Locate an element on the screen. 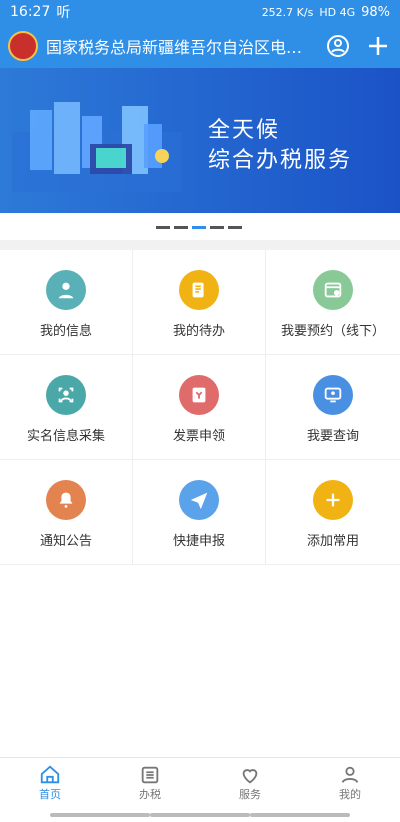 Image resolution: width=400 pixels, height=822 pixels. grid-item-label: 实名信息采集 is located at coordinates (65, 436).